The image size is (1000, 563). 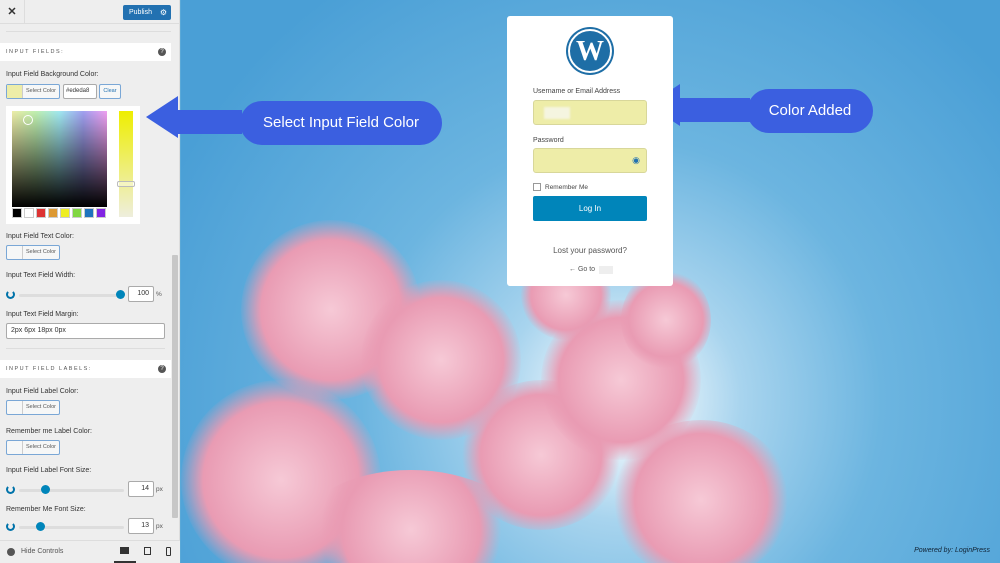 I want to click on section-input-fields: INPUT FIELDS:?, so click(x=85, y=52).